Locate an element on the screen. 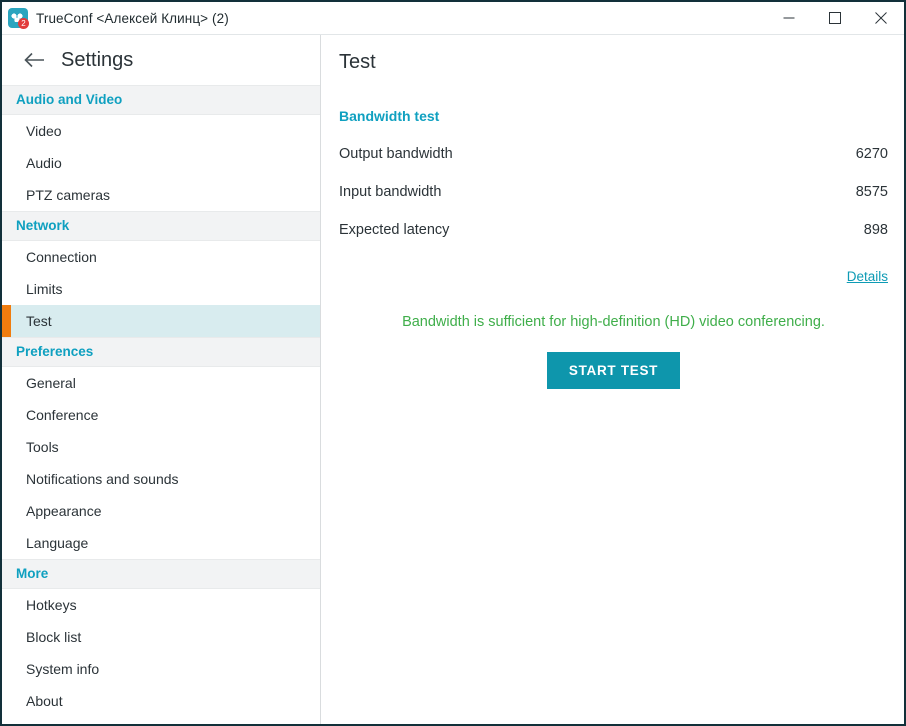 The width and height of the screenshot is (906, 726). minimize-button is located at coordinates (789, 18).